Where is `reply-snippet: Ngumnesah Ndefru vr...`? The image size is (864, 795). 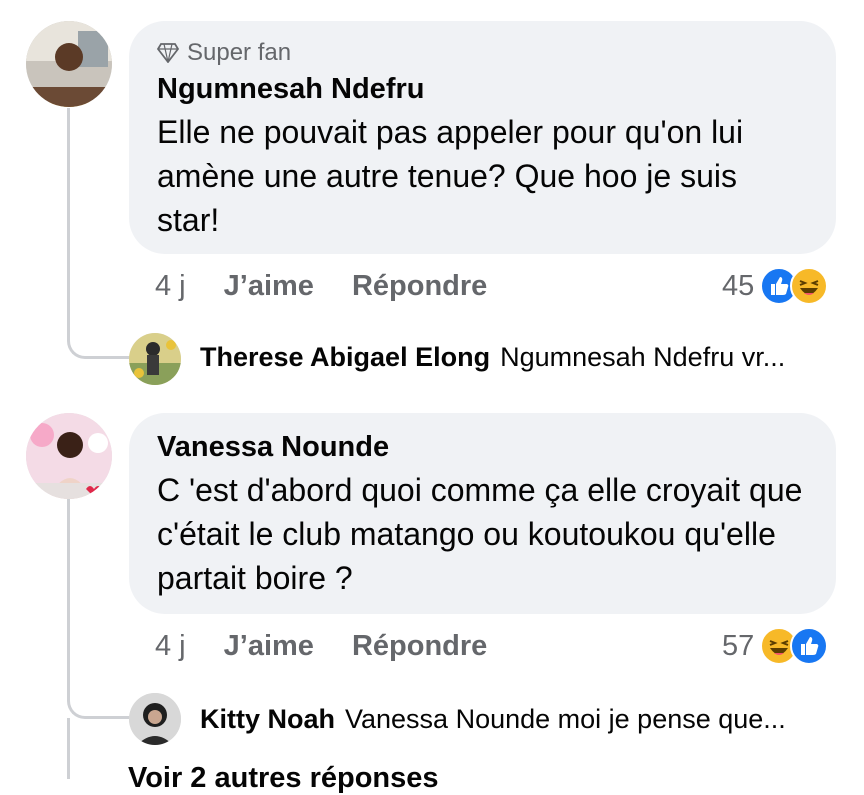 reply-snippet: Ngumnesah Ndefru vr... is located at coordinates (643, 357).